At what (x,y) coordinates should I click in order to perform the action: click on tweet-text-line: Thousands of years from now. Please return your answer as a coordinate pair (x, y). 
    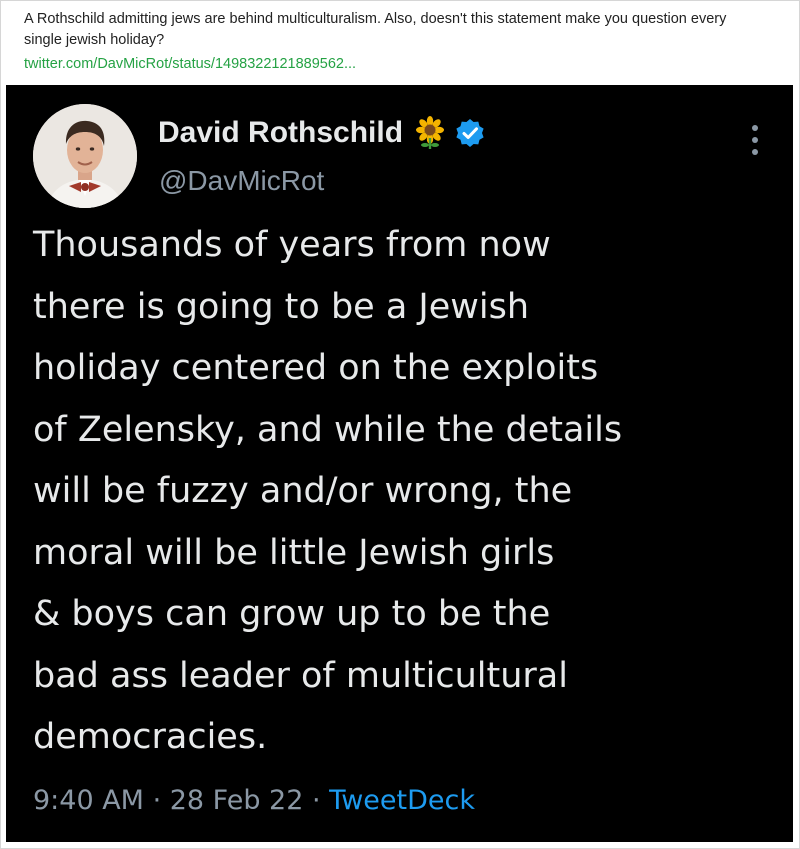
    Looking at the image, I should click on (292, 245).